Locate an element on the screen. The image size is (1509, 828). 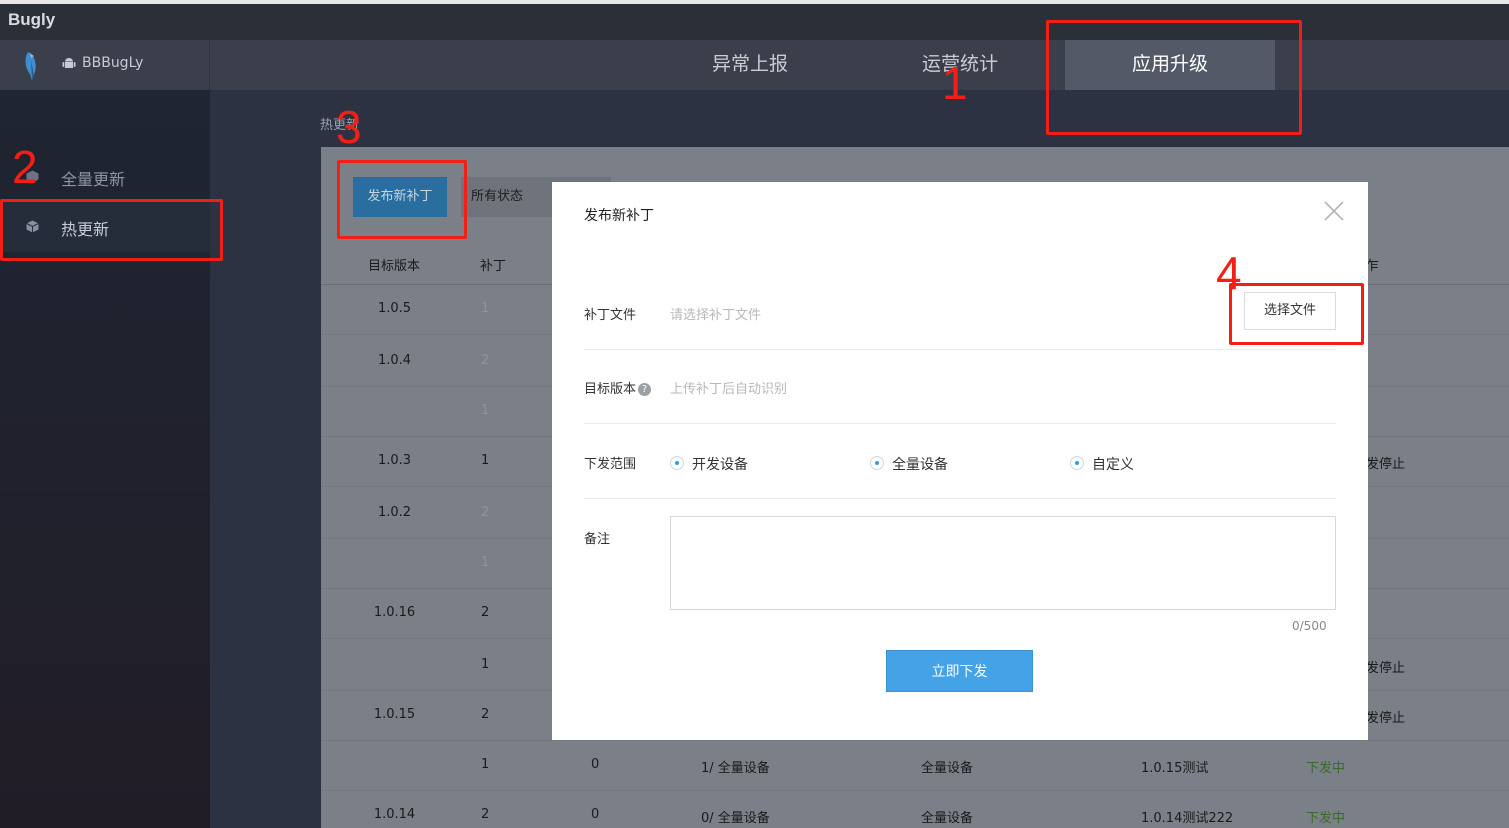
table-row: 1 0 1/ 全量设备 全量设备 1.0.15测试 下发中 is located at coordinates (915, 766).